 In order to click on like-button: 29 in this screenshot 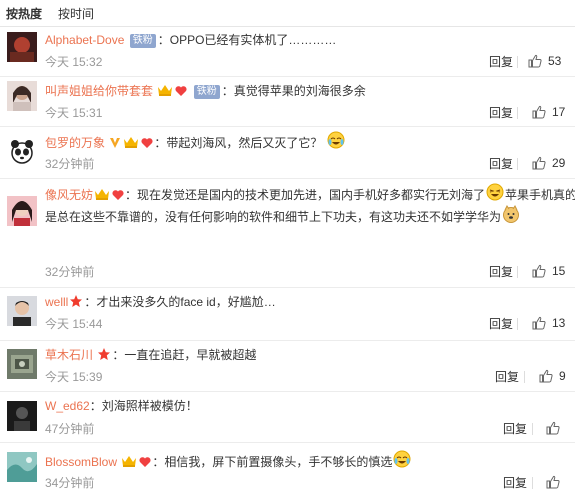, I will do `click(548, 163)`.